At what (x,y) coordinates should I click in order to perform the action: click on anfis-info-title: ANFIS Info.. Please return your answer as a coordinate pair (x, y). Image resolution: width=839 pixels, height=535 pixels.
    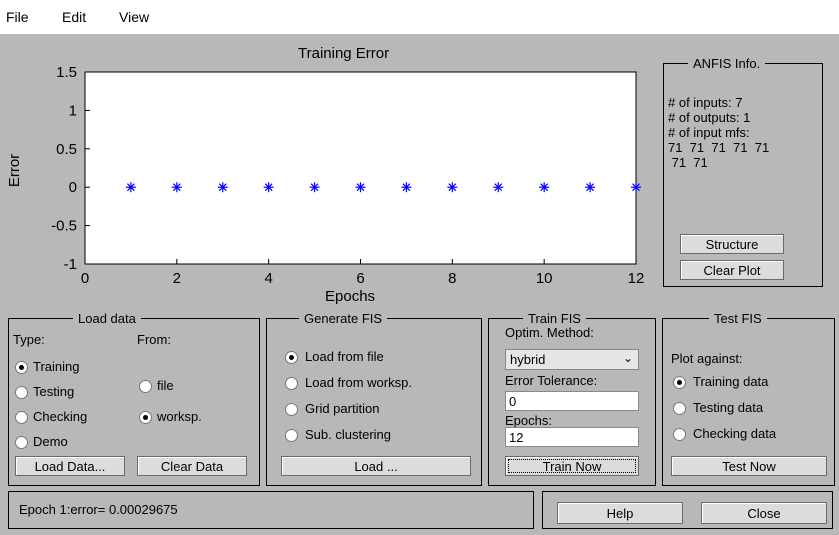
    Looking at the image, I should click on (727, 63).